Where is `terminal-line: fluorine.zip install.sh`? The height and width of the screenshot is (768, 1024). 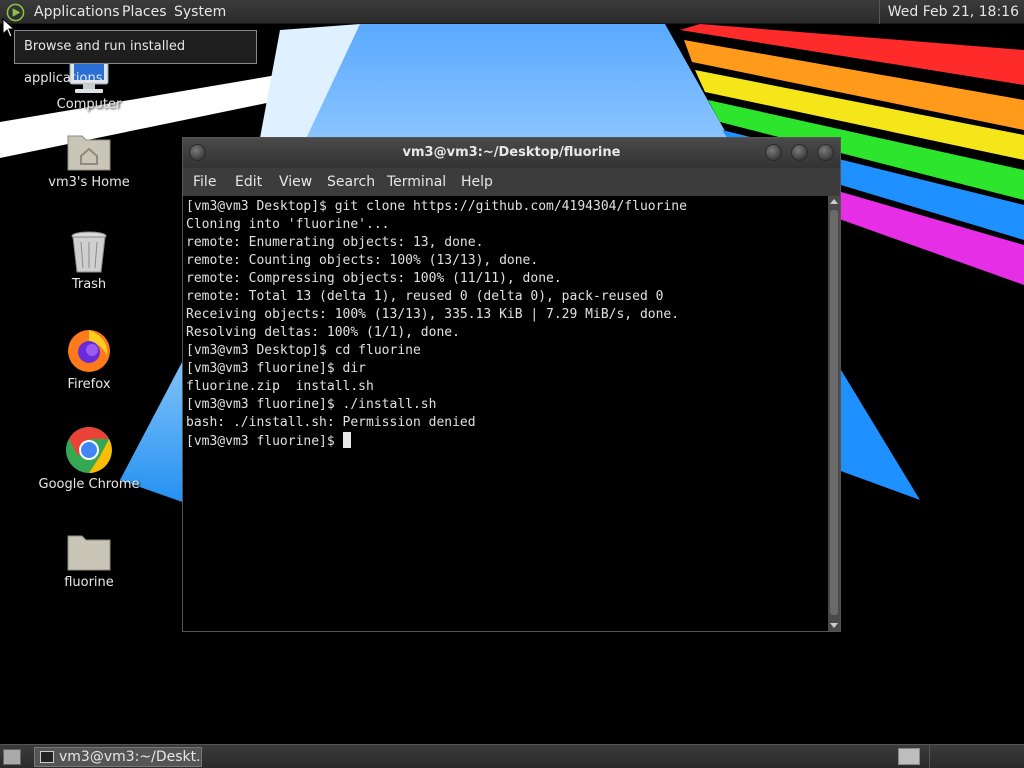 terminal-line: fluorine.zip install.sh is located at coordinates (280, 386).